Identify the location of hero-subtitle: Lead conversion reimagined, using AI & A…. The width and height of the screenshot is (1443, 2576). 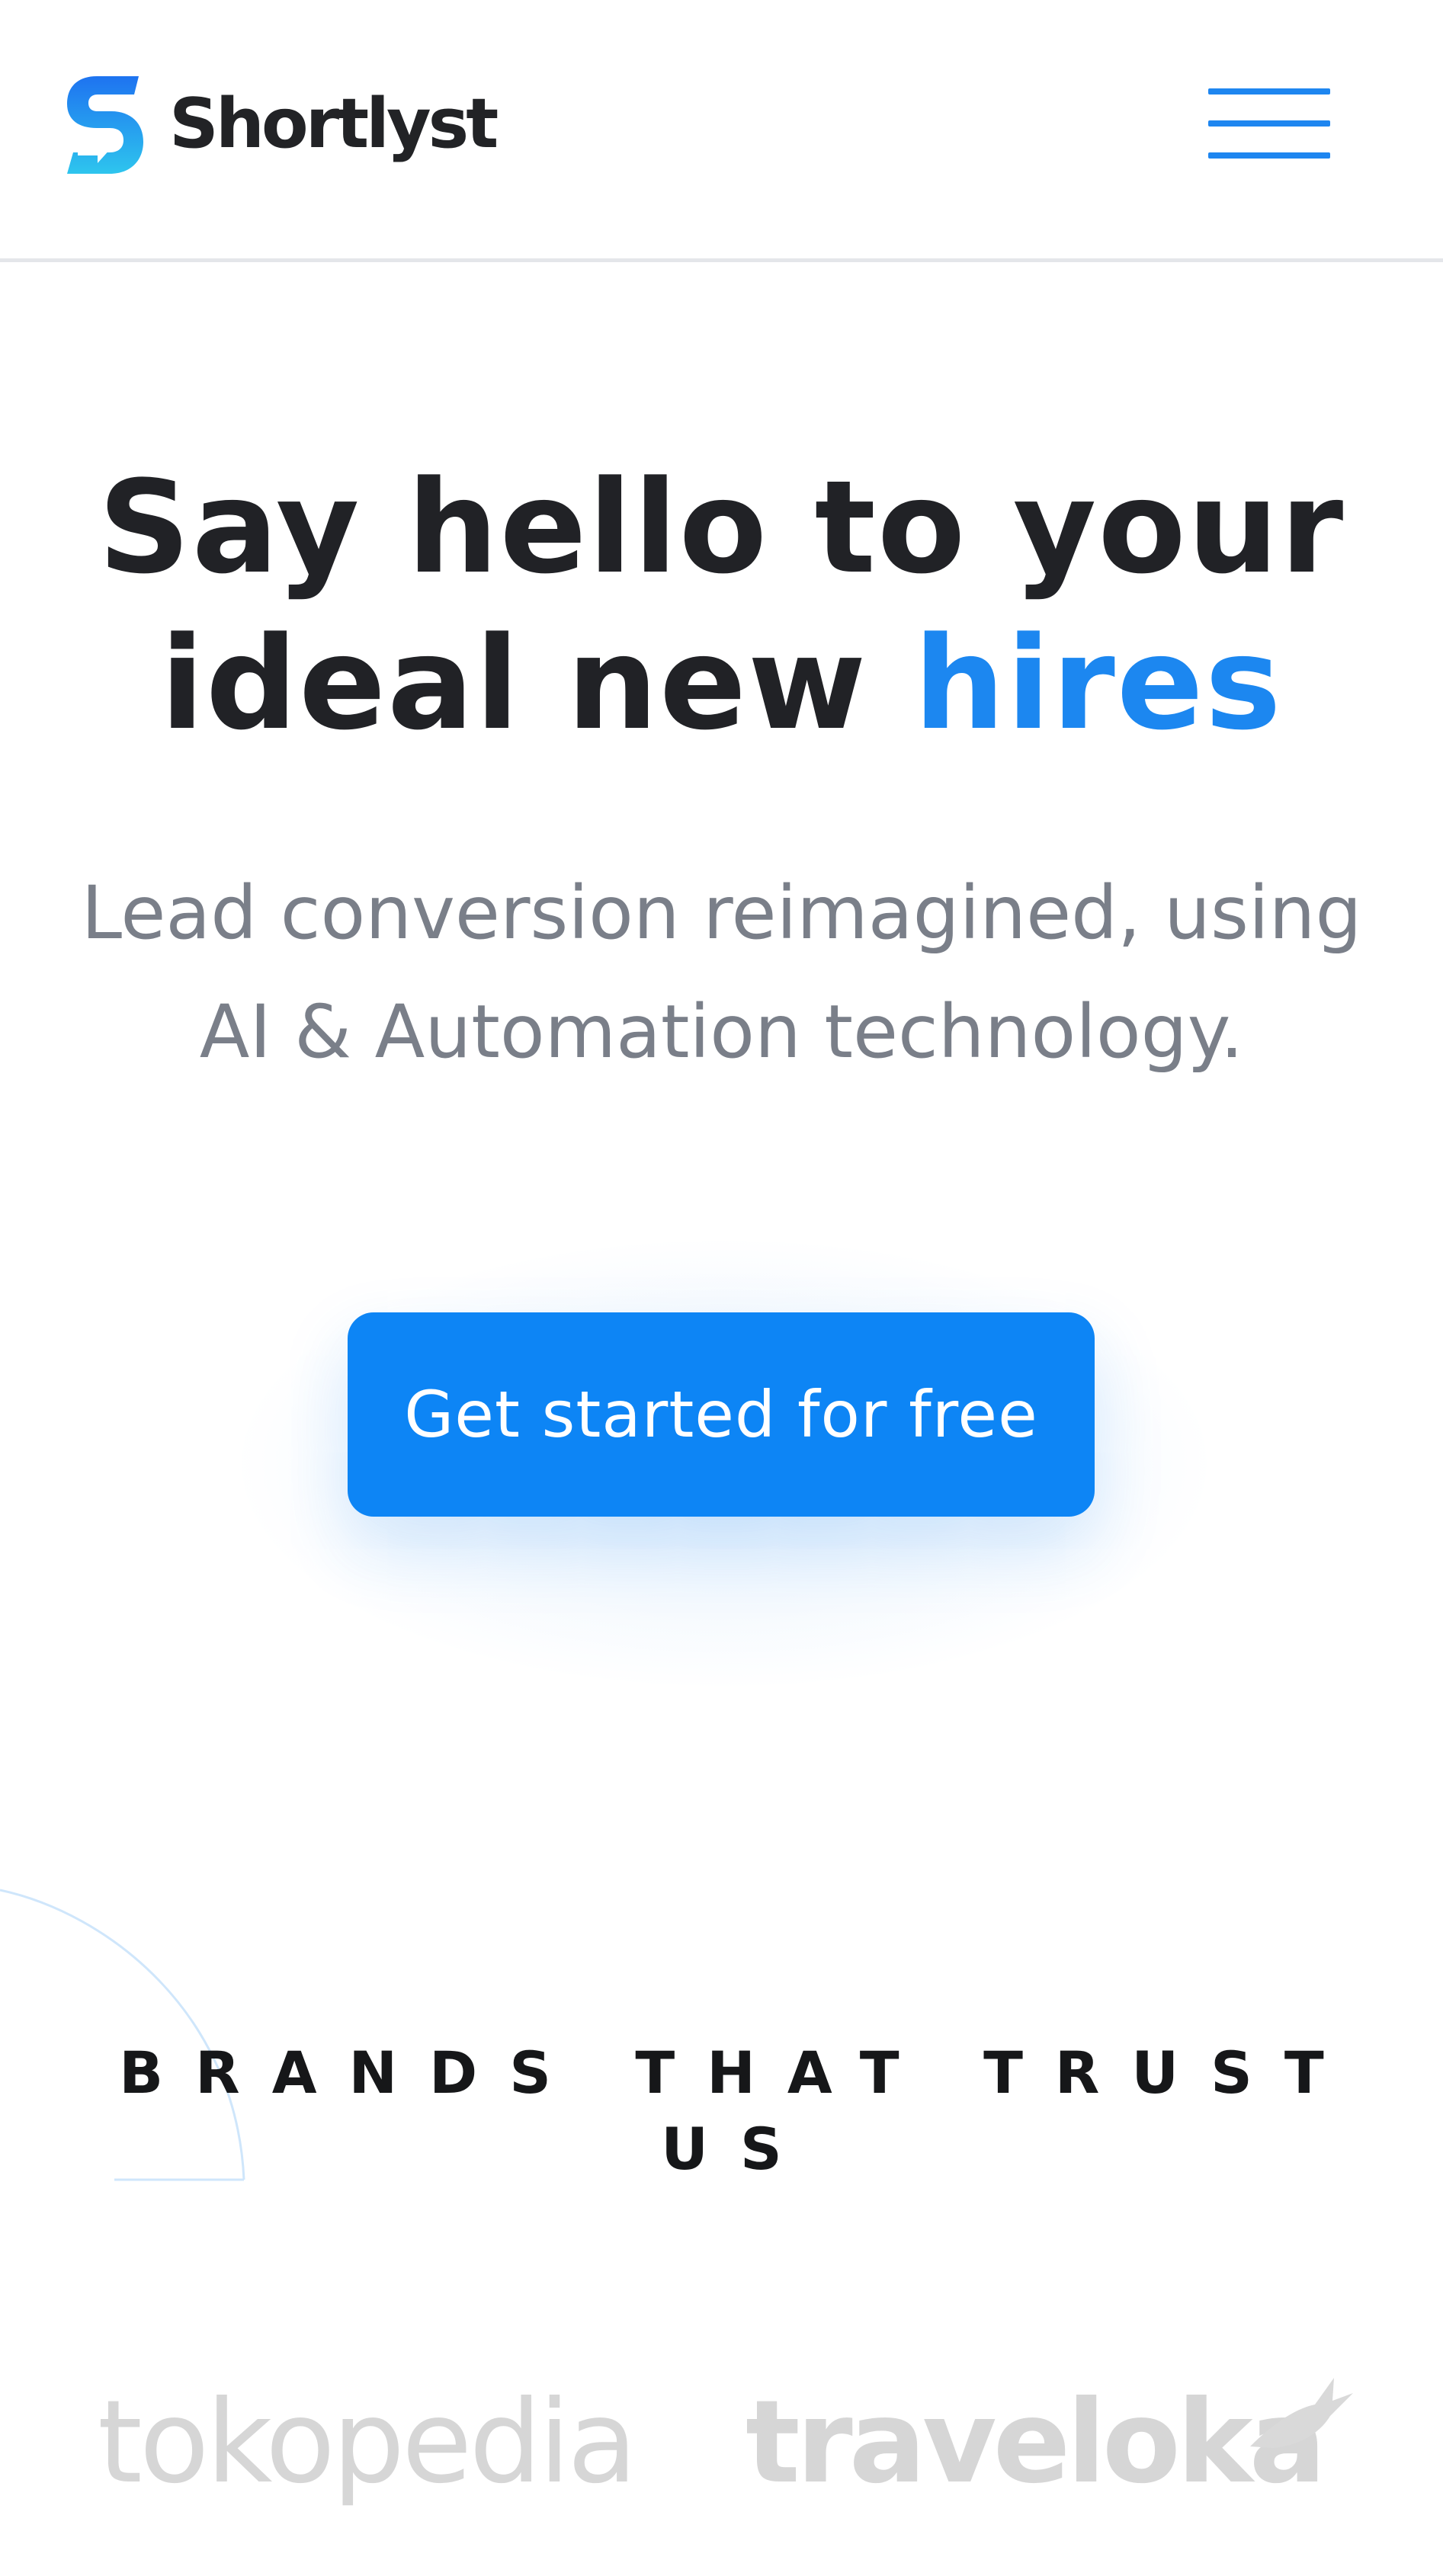
(721, 972).